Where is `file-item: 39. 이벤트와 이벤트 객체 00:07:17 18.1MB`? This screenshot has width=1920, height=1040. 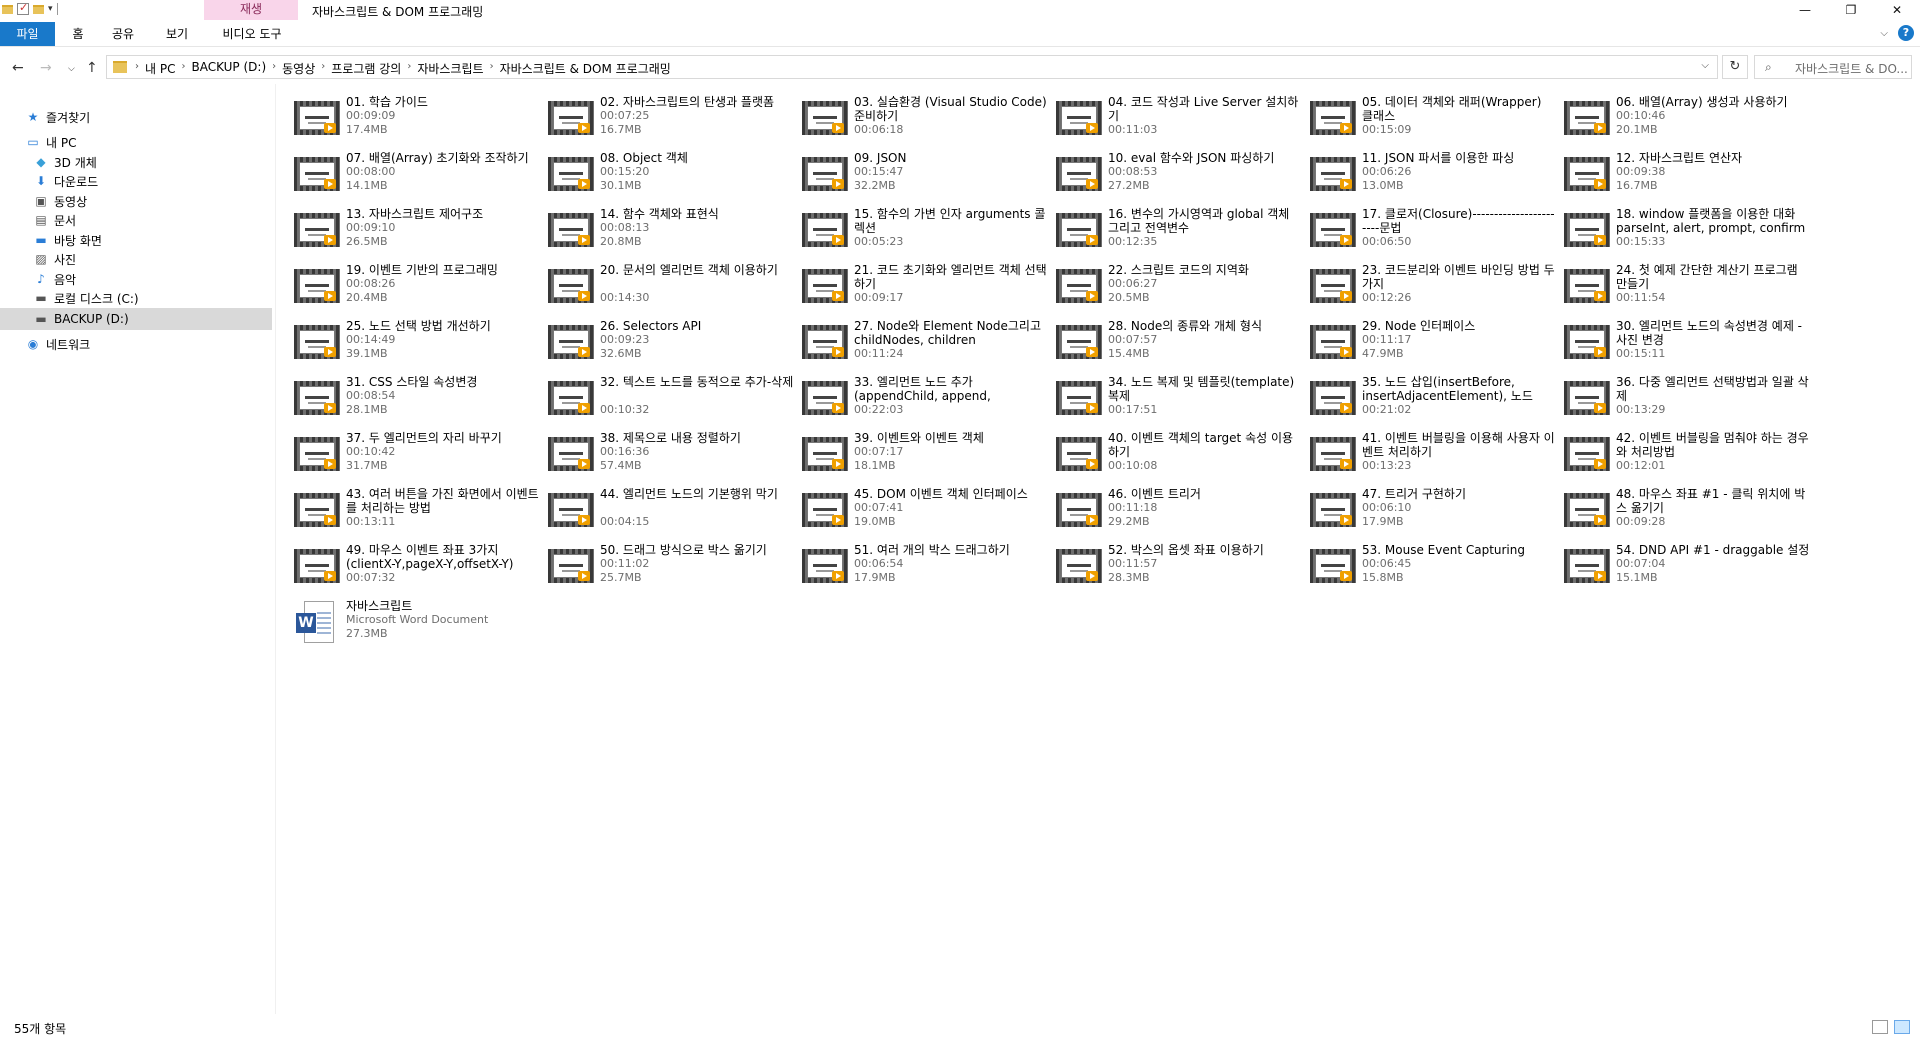 file-item: 39. 이벤트와 이벤트 객체 00:07:17 18.1MB is located at coordinates (923, 457).